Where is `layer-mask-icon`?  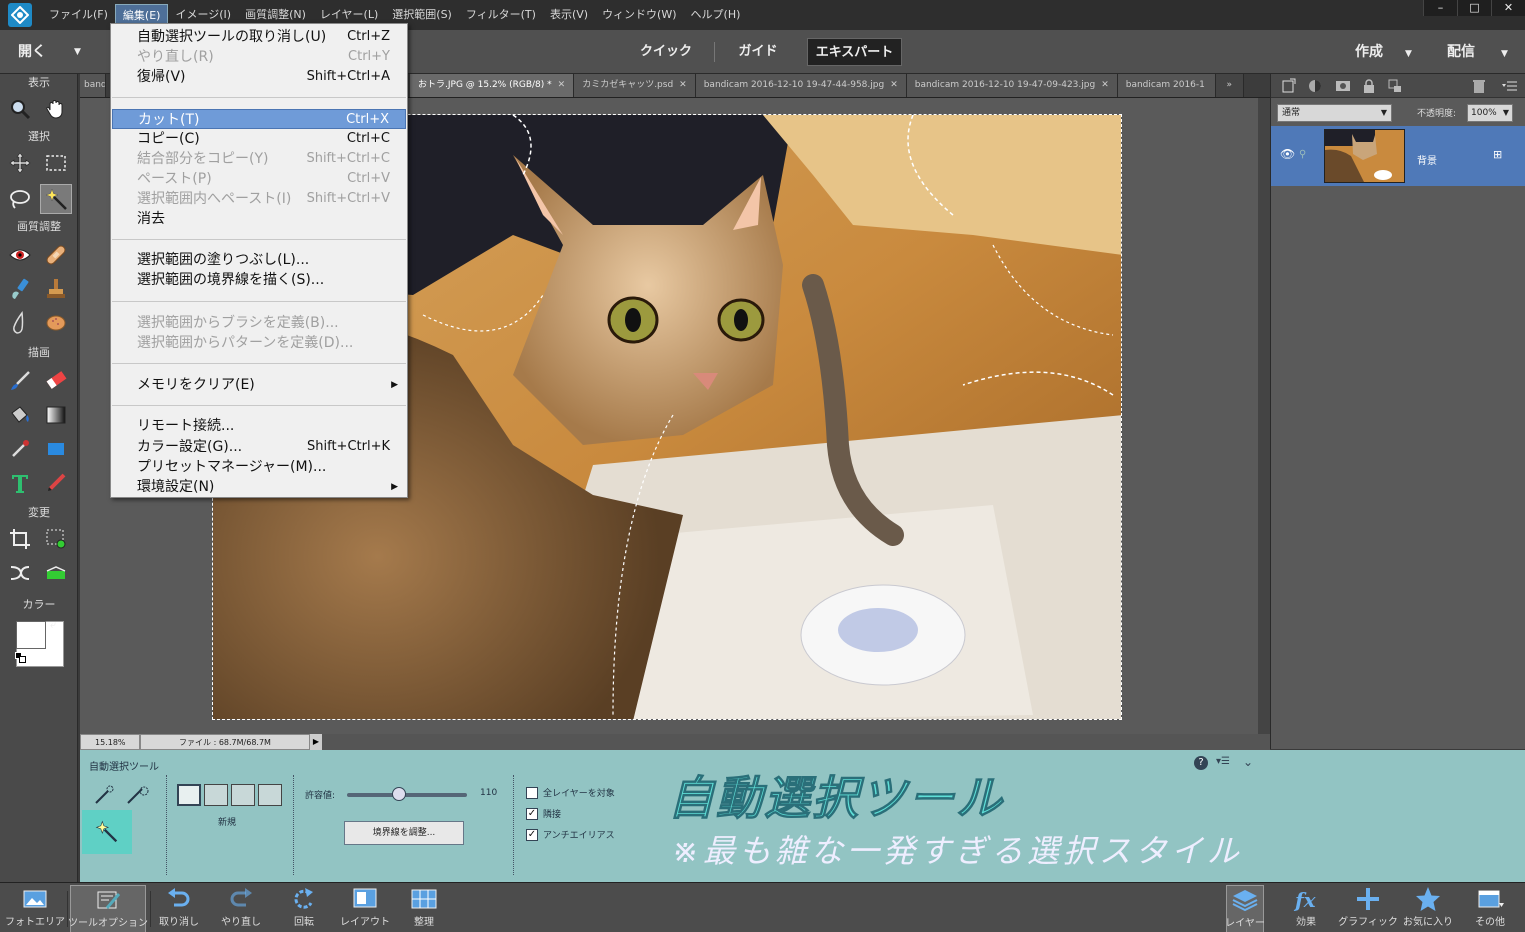 layer-mask-icon is located at coordinates (1343, 86).